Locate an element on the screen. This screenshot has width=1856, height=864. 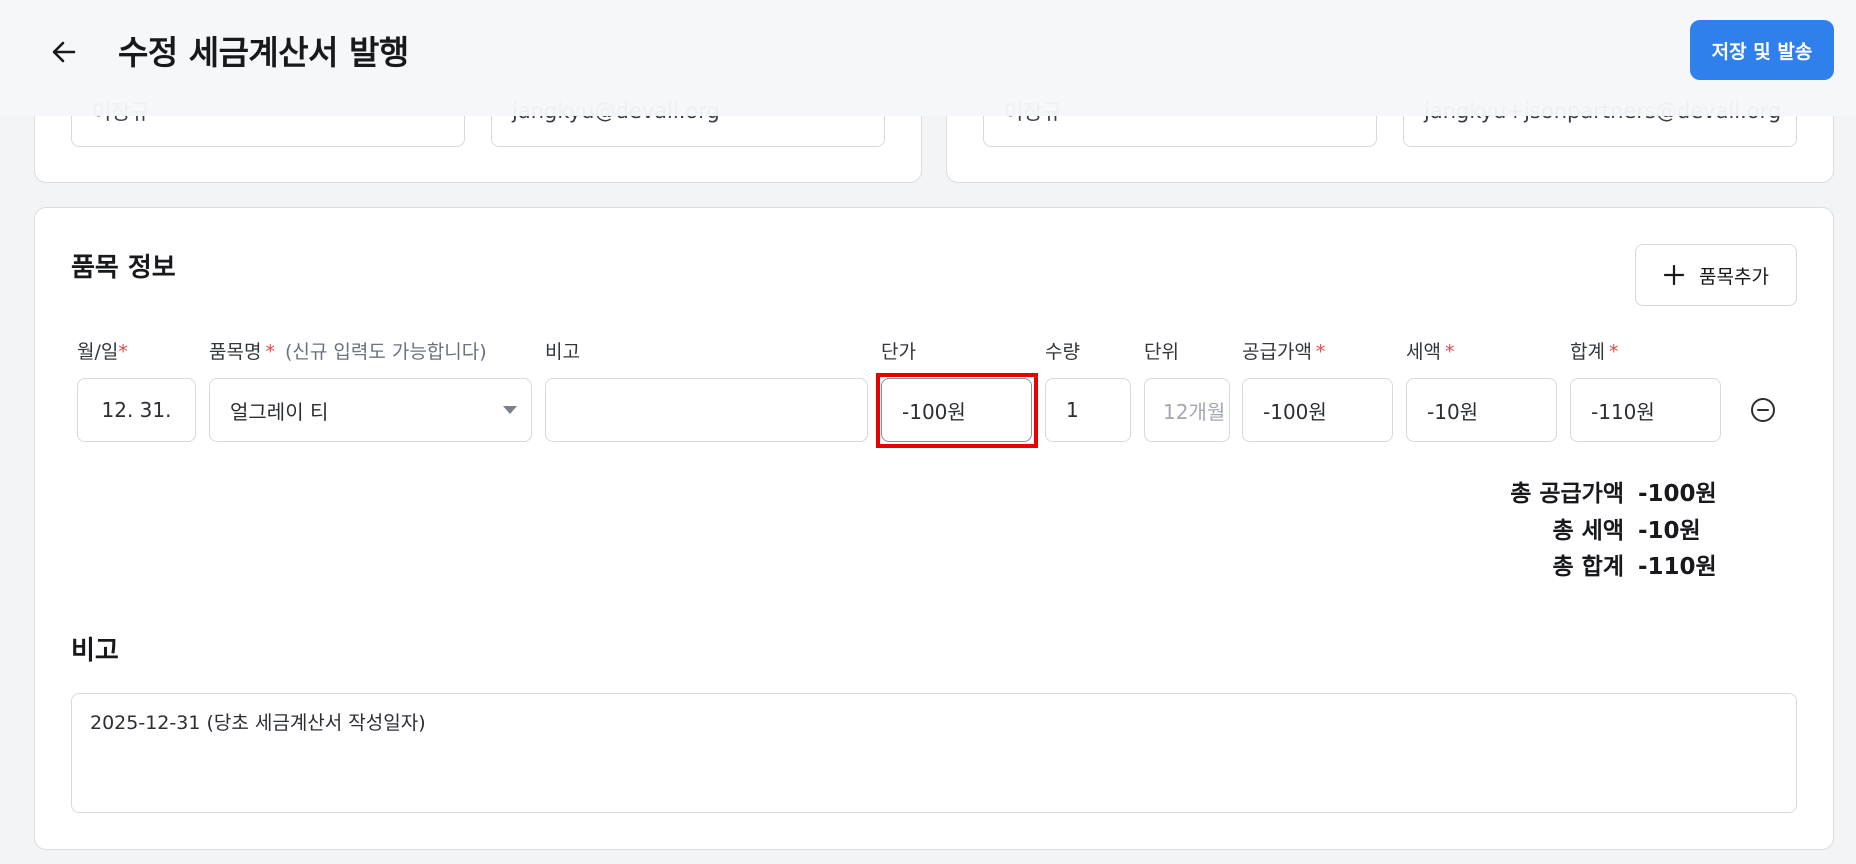
minus-circle-icon is located at coordinates (1763, 410).